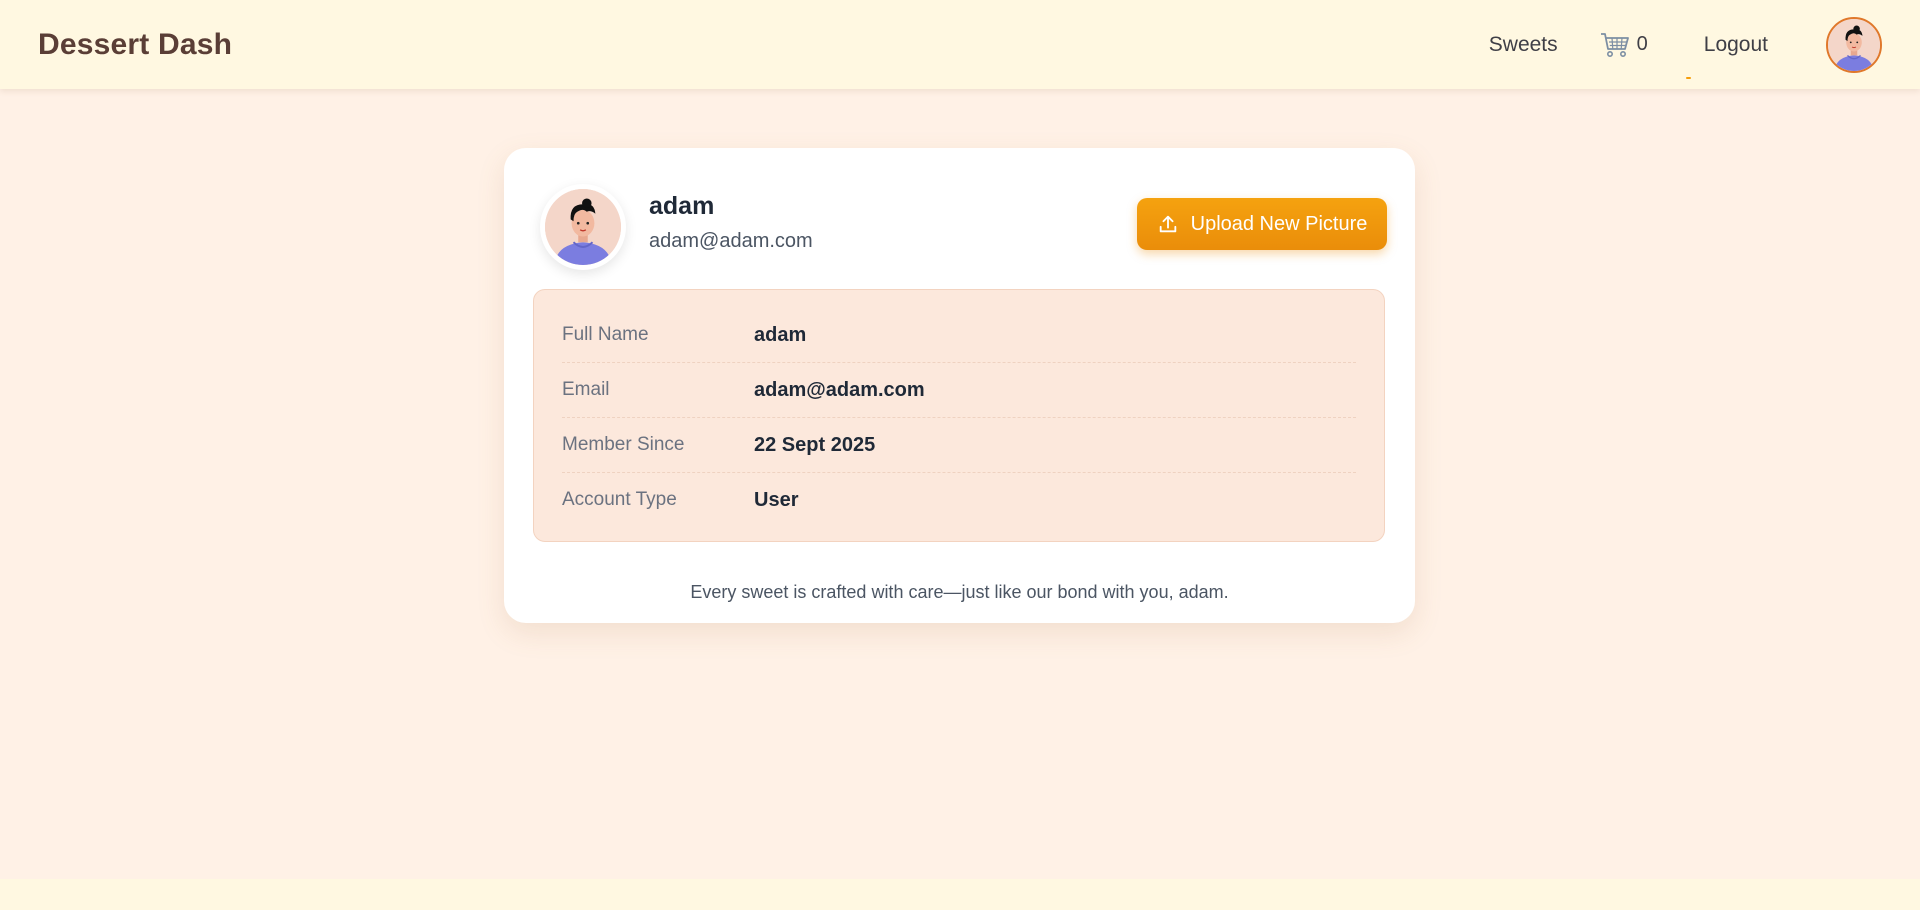 The height and width of the screenshot is (910, 1920). Describe the element at coordinates (1167, 224) in the screenshot. I see `upload-icon` at that location.